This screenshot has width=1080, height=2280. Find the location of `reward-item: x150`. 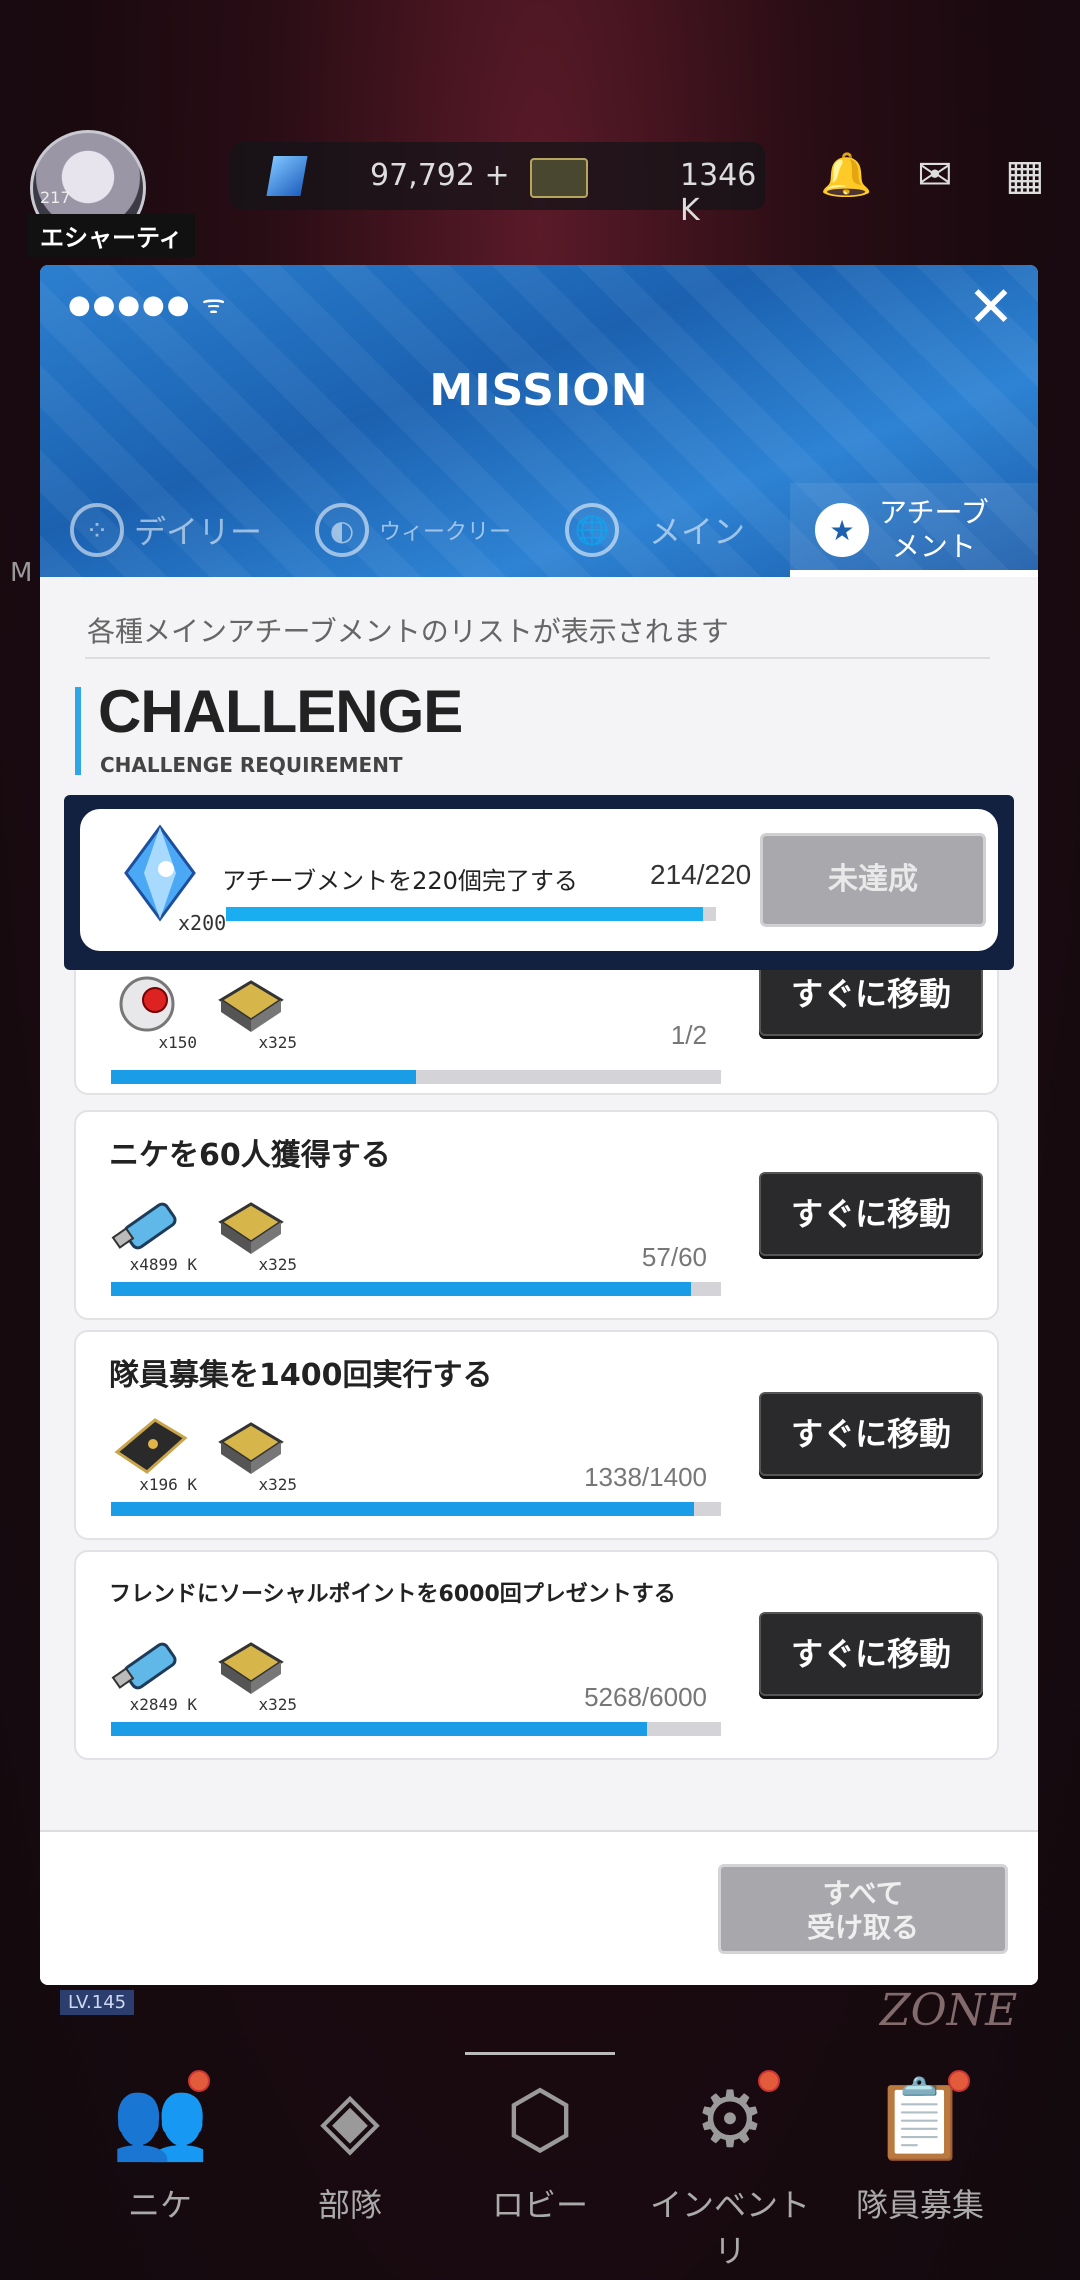

reward-item: x150 is located at coordinates (154, 1011).